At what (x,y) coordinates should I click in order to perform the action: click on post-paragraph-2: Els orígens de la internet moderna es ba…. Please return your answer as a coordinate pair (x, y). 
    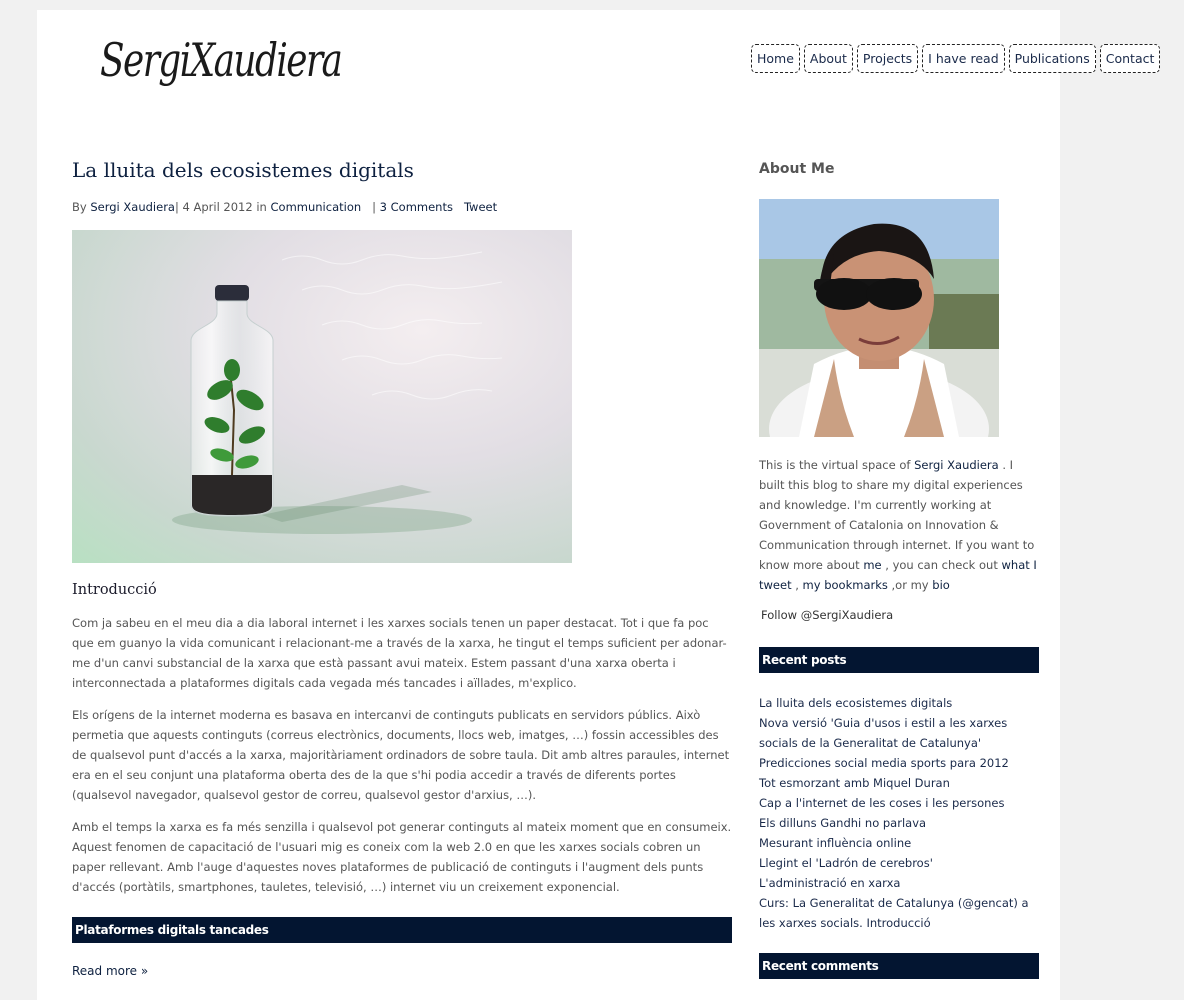
    Looking at the image, I should click on (401, 755).